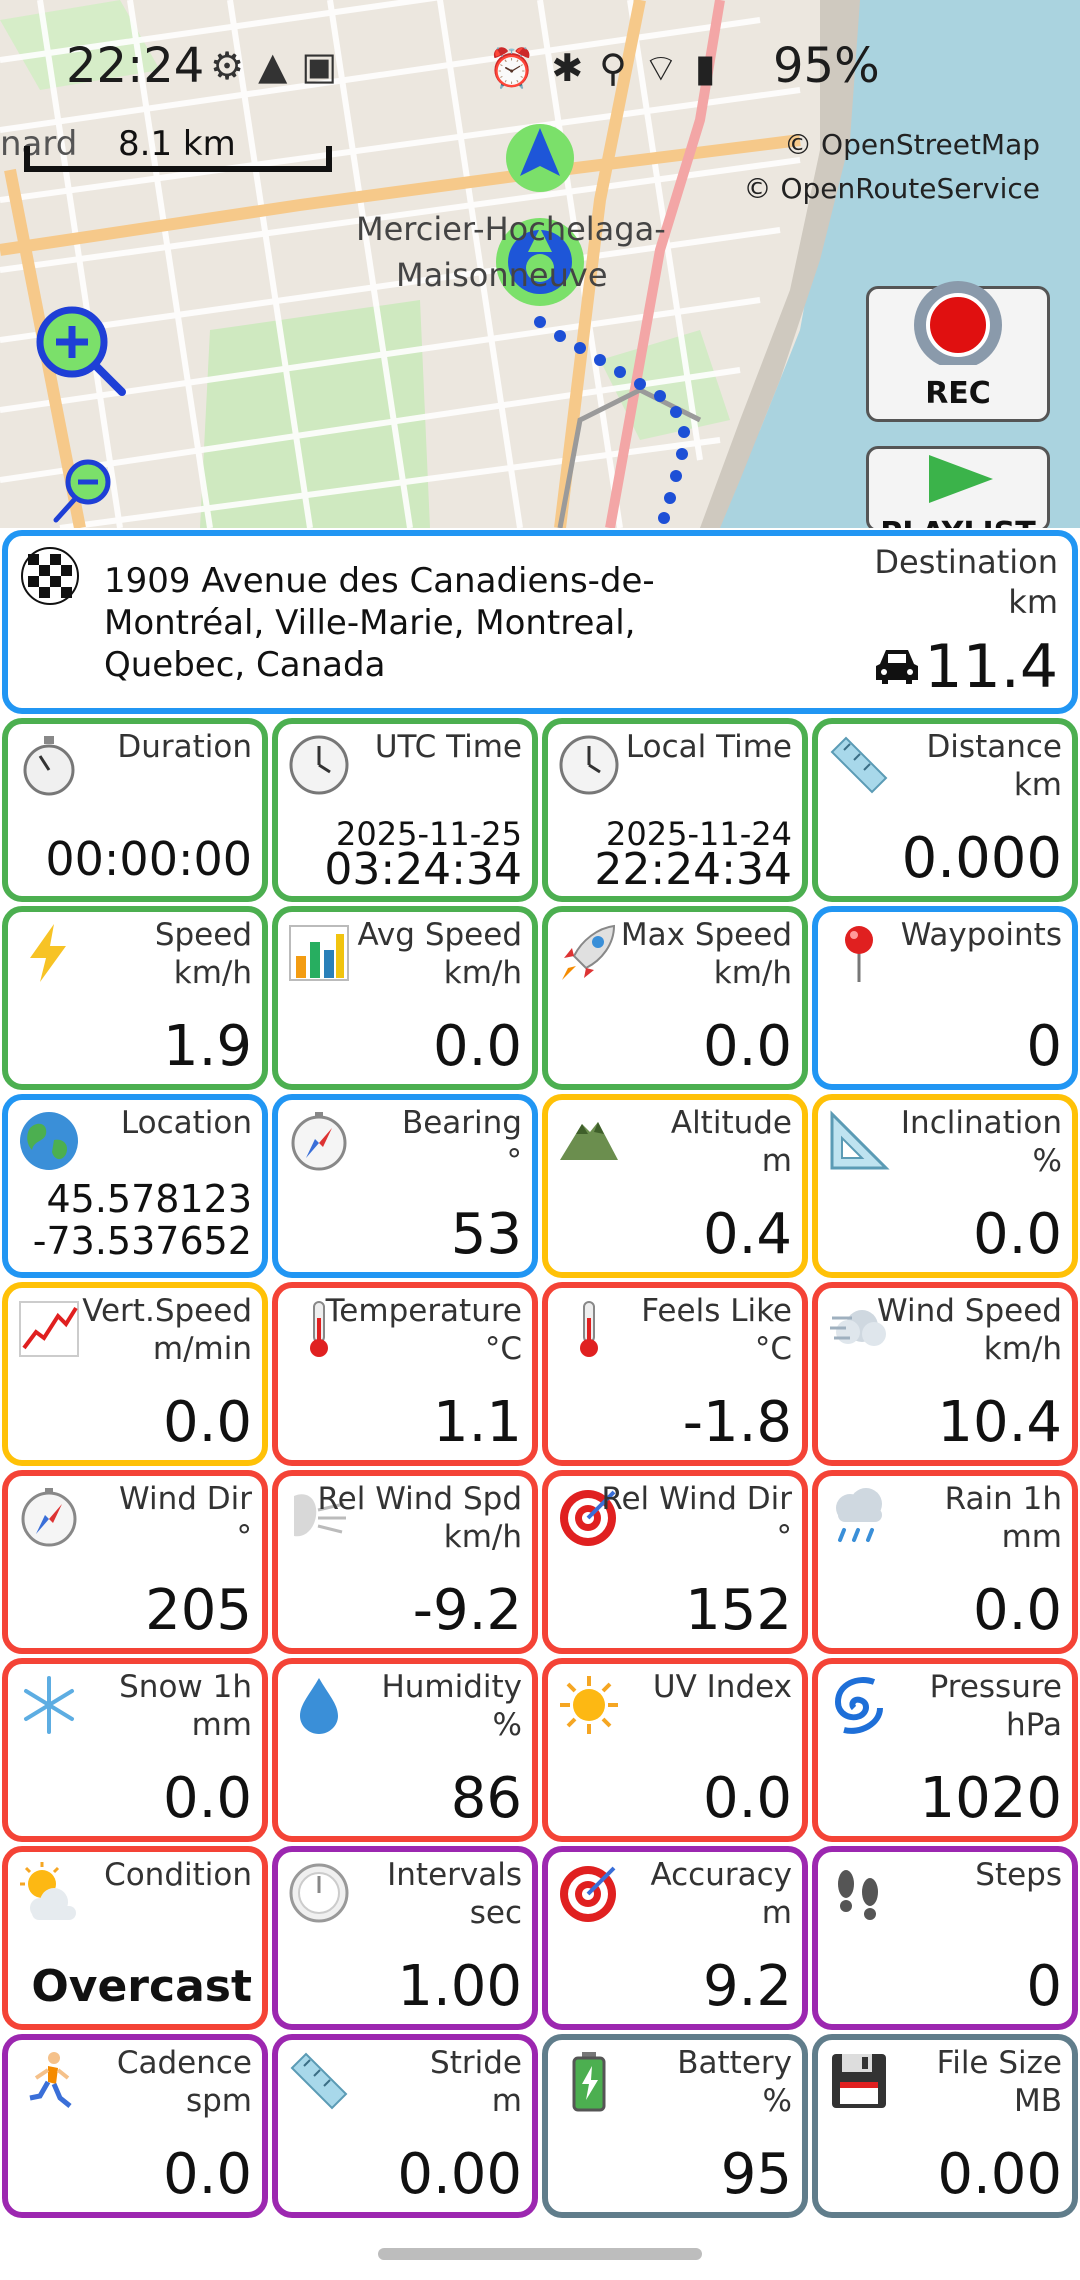 This screenshot has height=2280, width=1080. Describe the element at coordinates (958, 351) in the screenshot. I see `record-button: REC` at that location.